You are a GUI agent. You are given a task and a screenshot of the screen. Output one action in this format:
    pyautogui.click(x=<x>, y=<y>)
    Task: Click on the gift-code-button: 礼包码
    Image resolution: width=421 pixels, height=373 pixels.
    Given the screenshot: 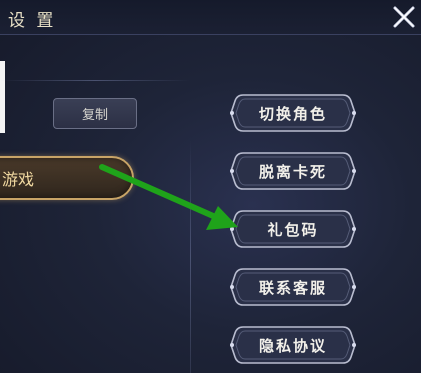 What is the action you would take?
    pyautogui.click(x=293, y=229)
    